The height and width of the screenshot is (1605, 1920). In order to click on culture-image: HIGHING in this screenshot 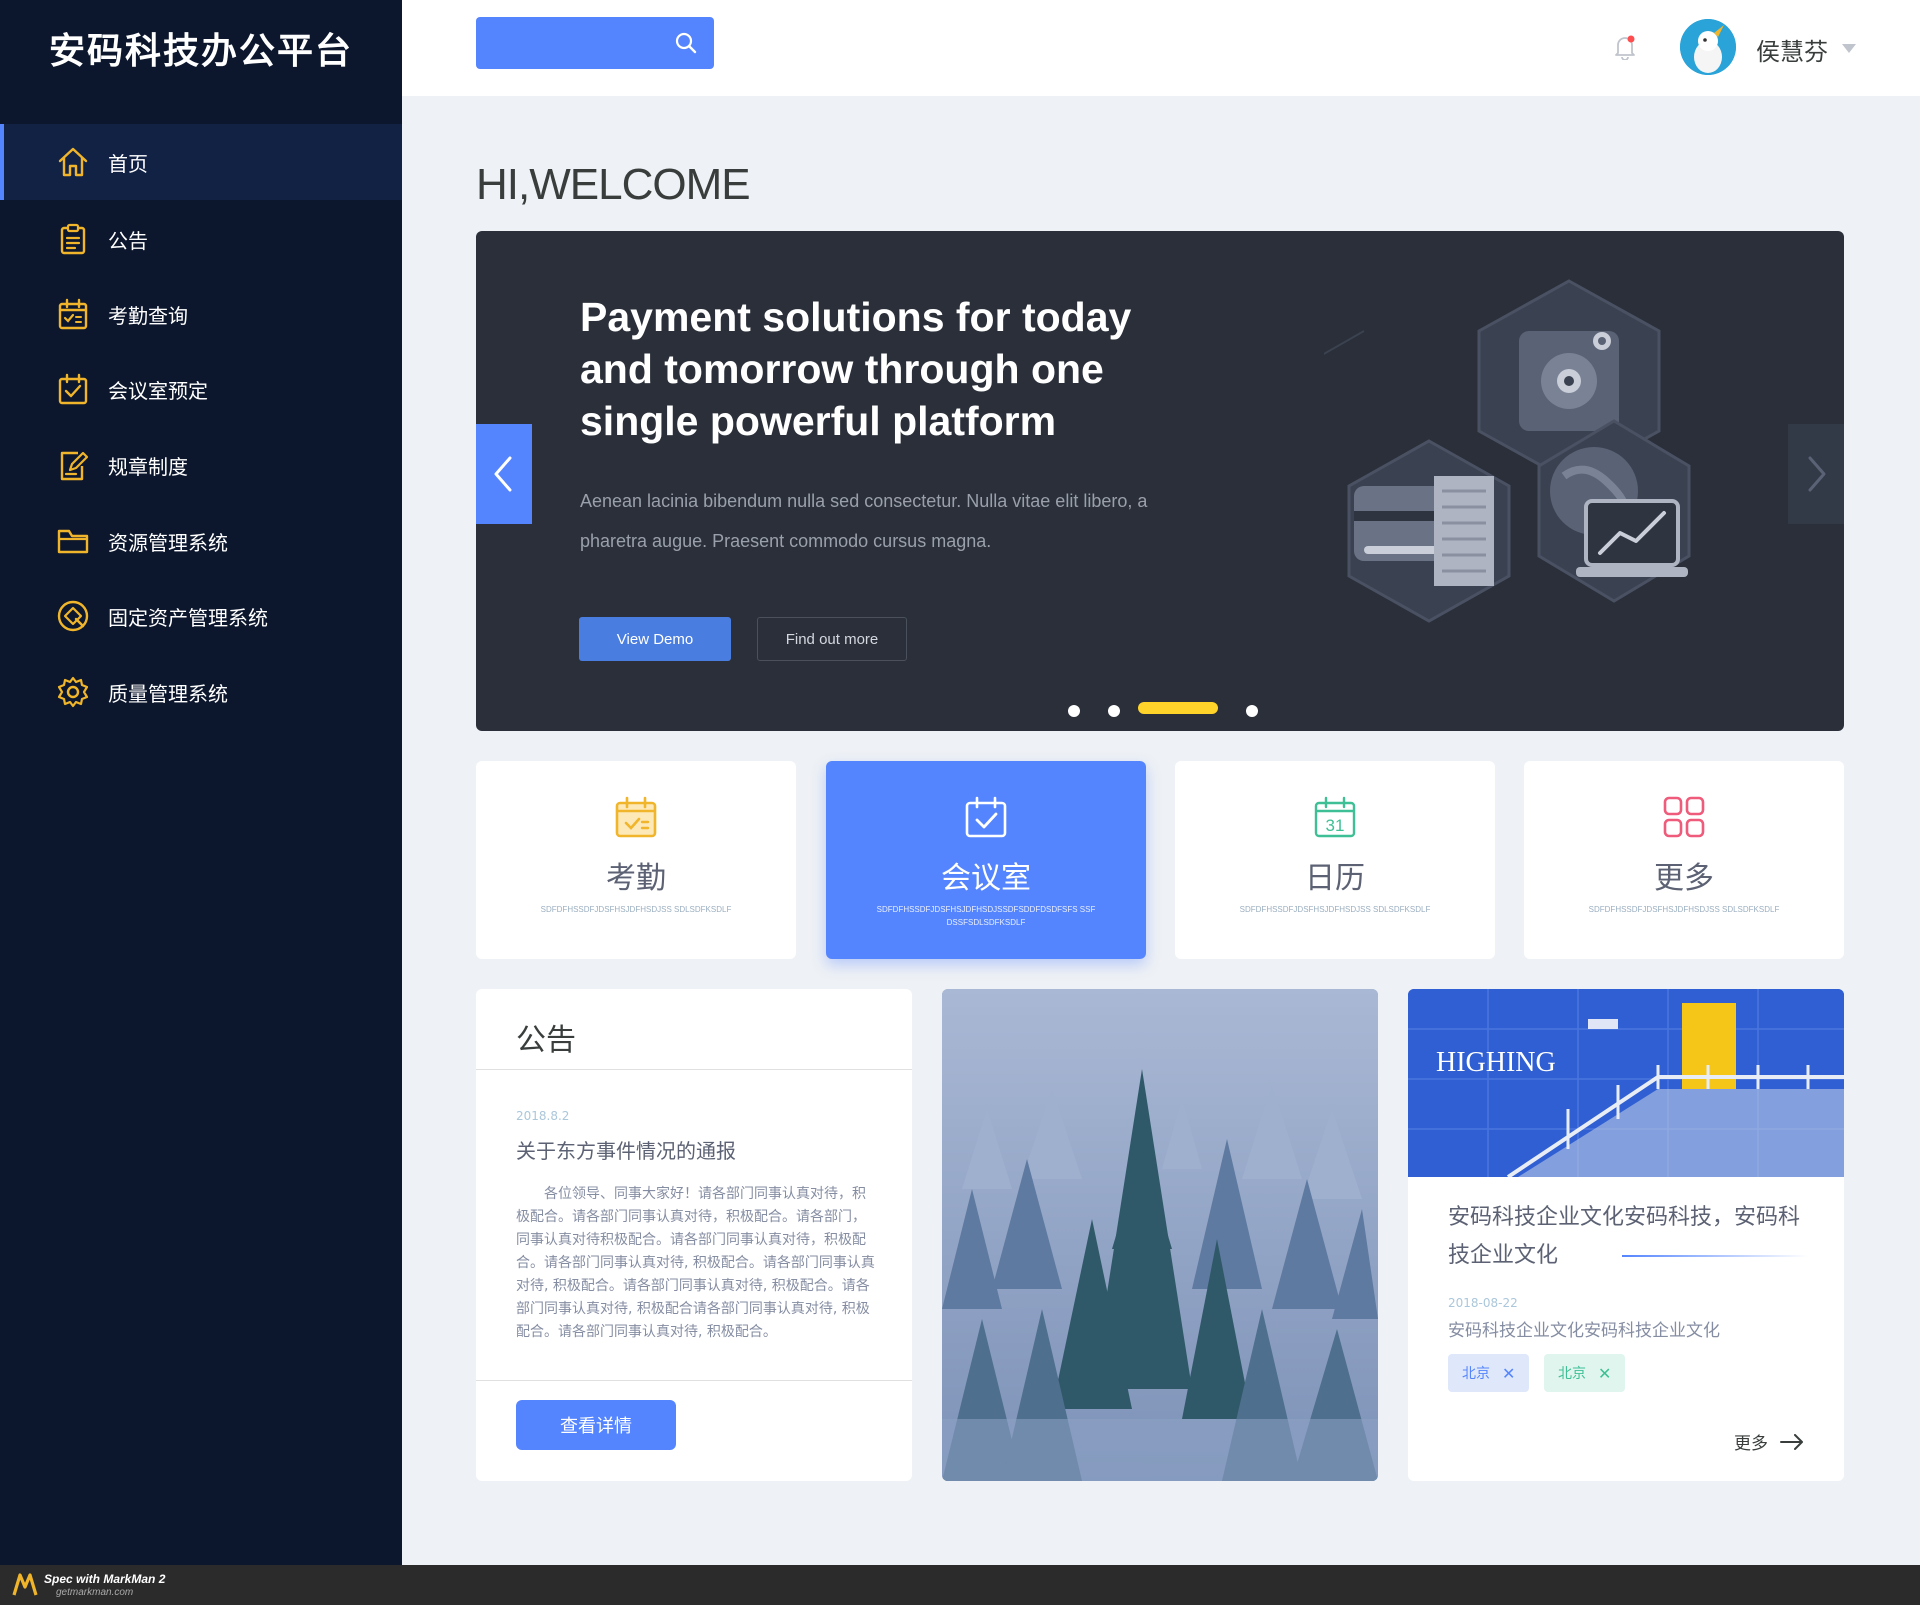, I will do `click(1626, 1083)`.